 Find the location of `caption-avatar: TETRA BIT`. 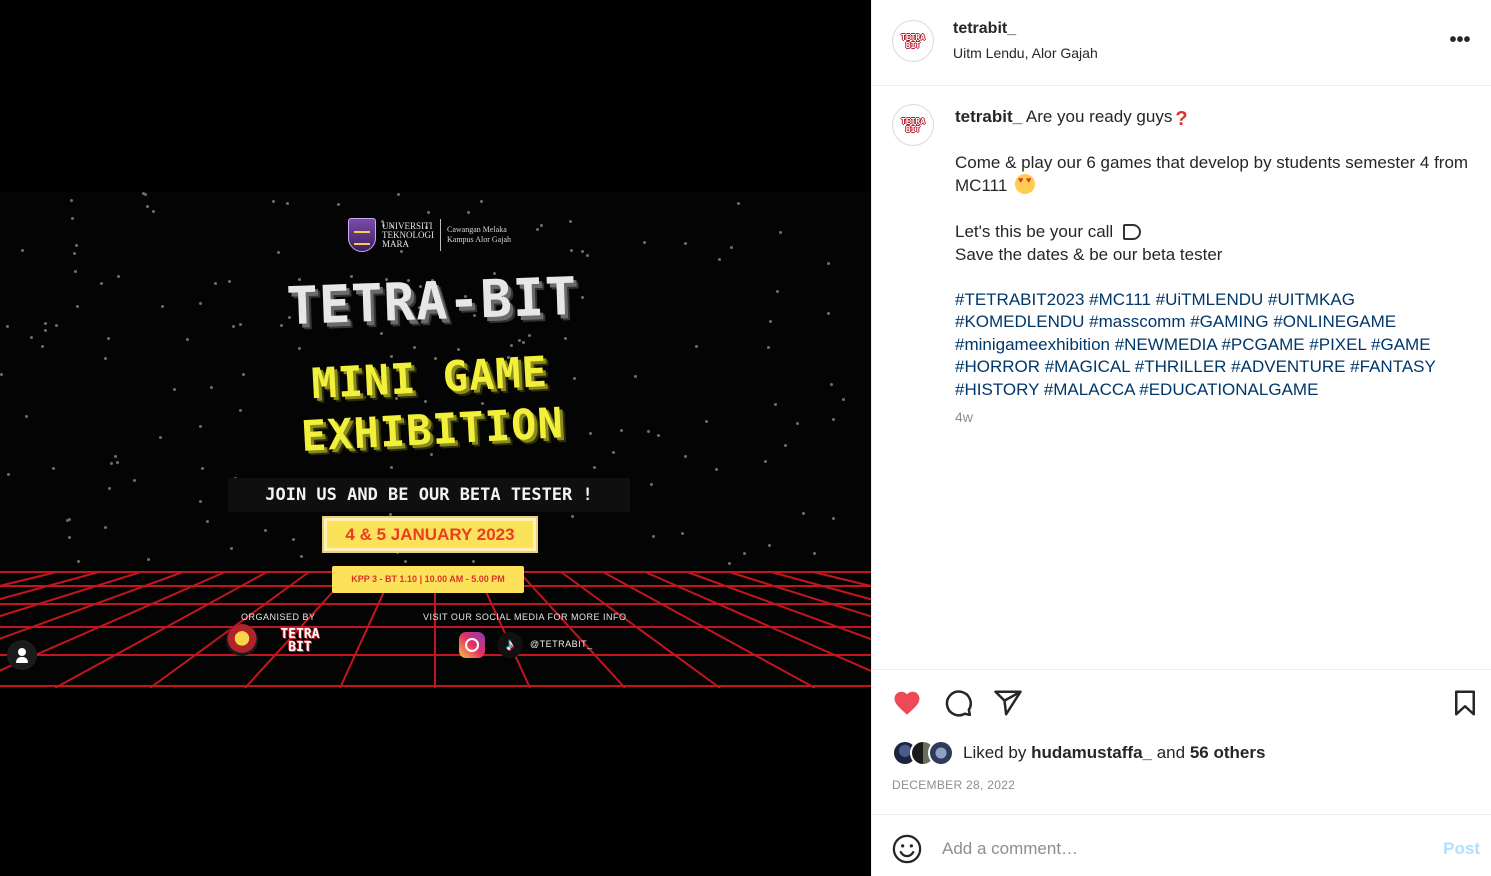

caption-avatar: TETRA BIT is located at coordinates (913, 125).